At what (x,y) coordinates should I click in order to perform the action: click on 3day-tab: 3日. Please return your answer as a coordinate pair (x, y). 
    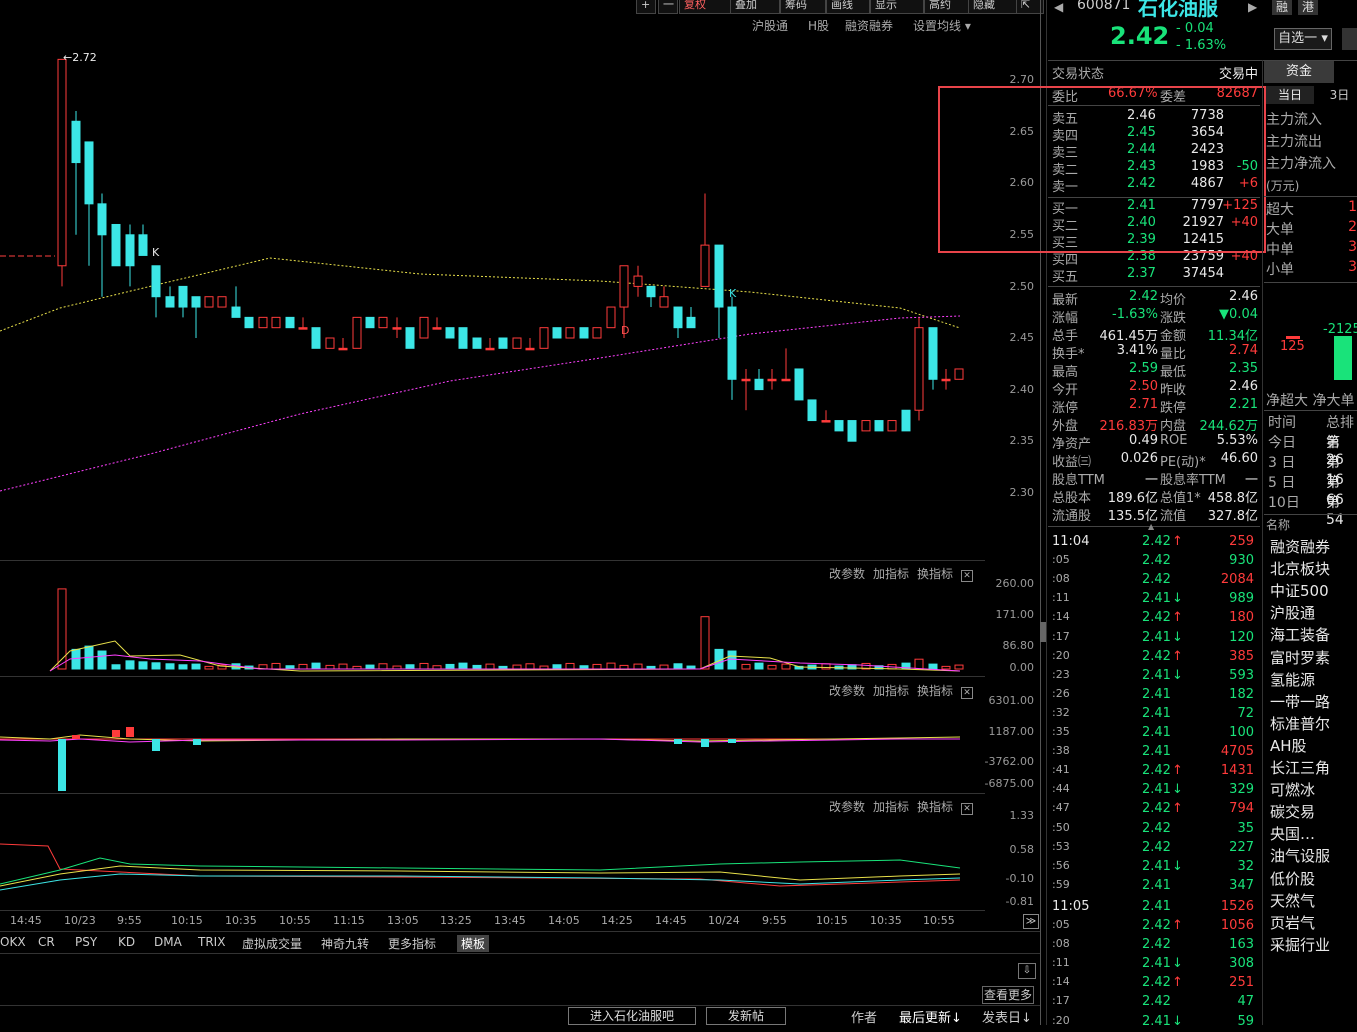
    Looking at the image, I should click on (1339, 95).